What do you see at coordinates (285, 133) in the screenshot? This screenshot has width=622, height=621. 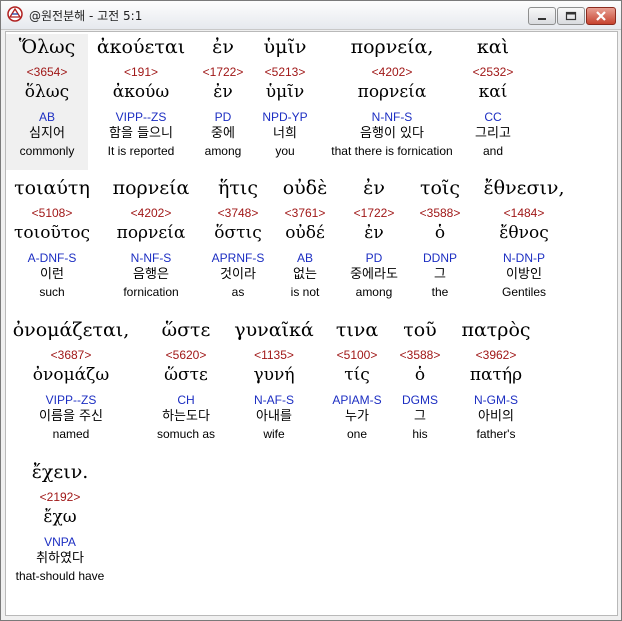 I see `korean-gloss: 너희` at bounding box center [285, 133].